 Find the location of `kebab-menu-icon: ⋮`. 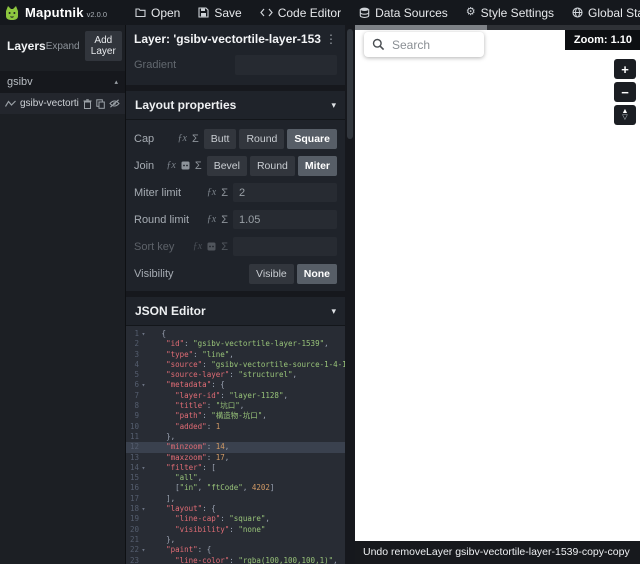

kebab-menu-icon: ⋮ is located at coordinates (329, 39).